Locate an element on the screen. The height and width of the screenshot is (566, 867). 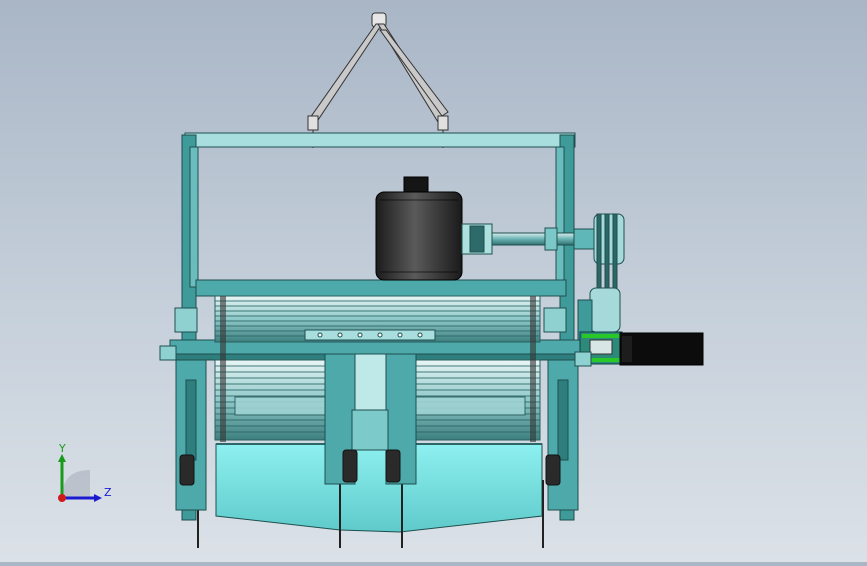
coordinate-triad is located at coordinates (80, 478).